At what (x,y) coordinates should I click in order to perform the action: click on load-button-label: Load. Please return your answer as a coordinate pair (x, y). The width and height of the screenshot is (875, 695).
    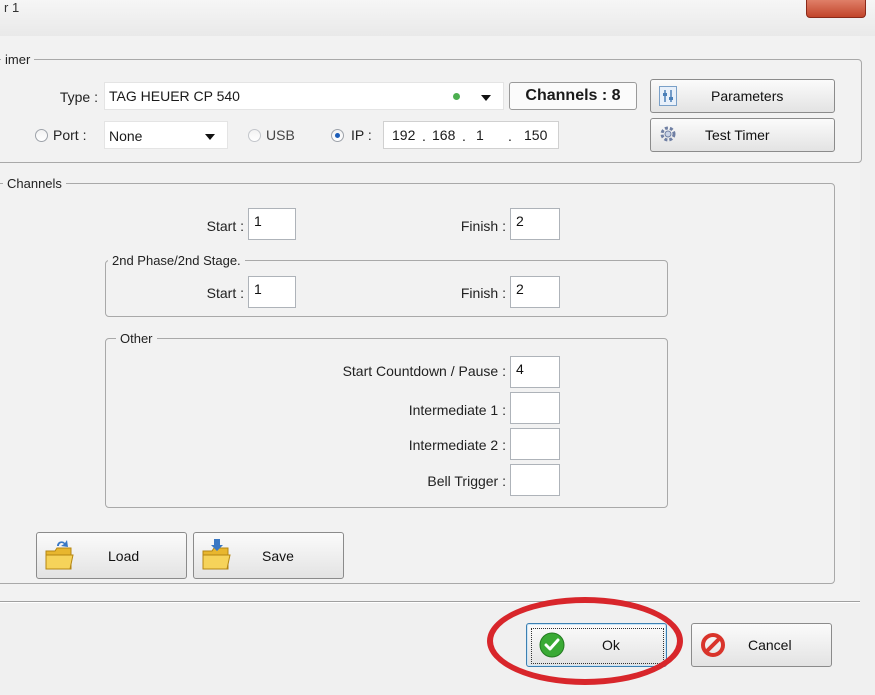
    Looking at the image, I should click on (124, 556).